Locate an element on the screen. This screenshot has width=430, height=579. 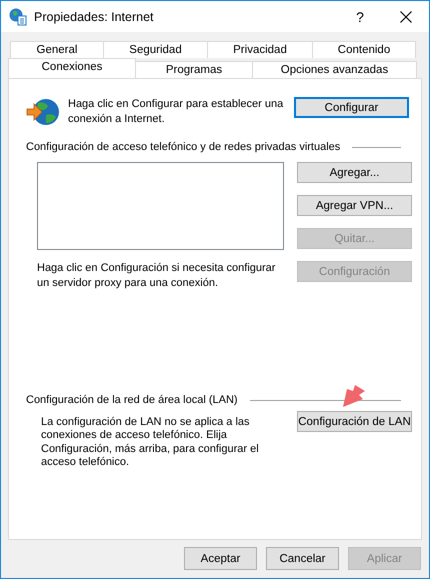
tab: Programas is located at coordinates (194, 69).